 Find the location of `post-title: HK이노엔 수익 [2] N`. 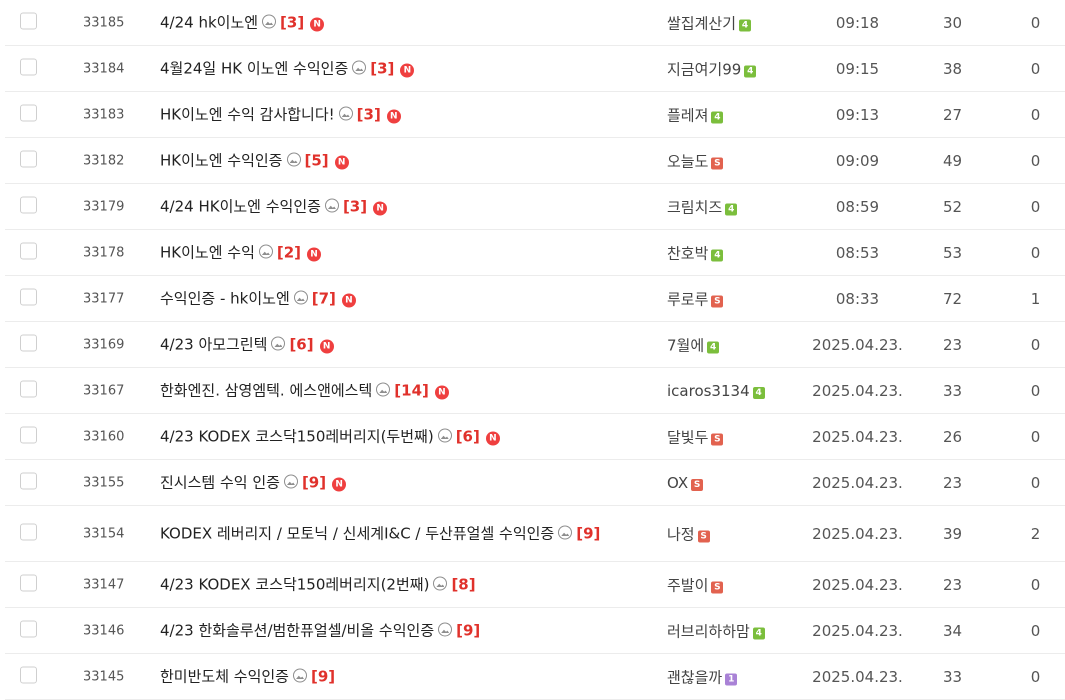

post-title: HK이노엔 수익 [2] N is located at coordinates (405, 252).